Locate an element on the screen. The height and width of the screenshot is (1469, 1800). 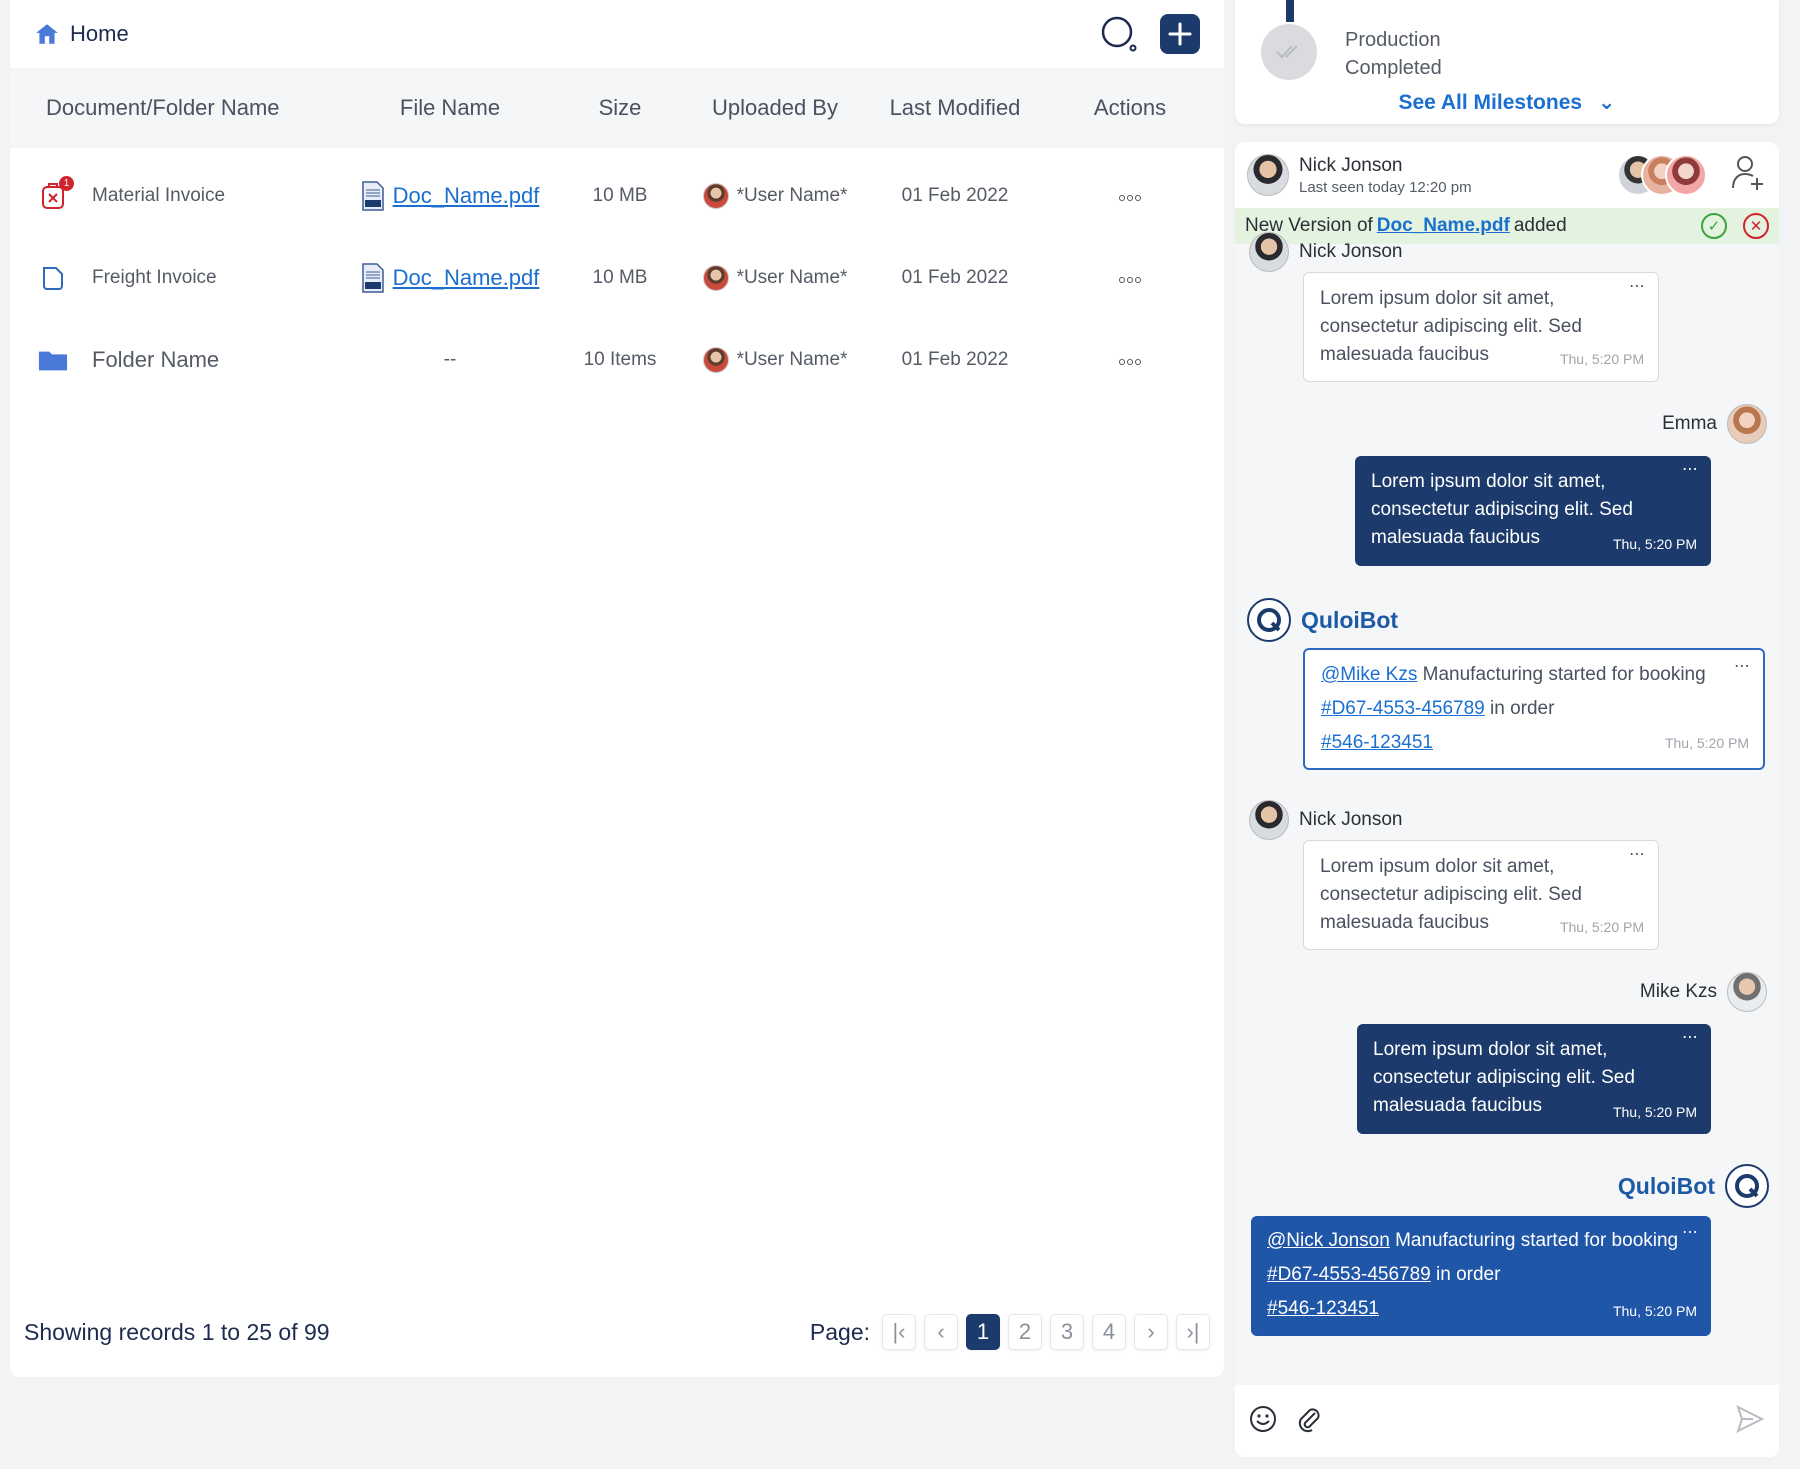
emoji-icon is located at coordinates (1263, 1418).